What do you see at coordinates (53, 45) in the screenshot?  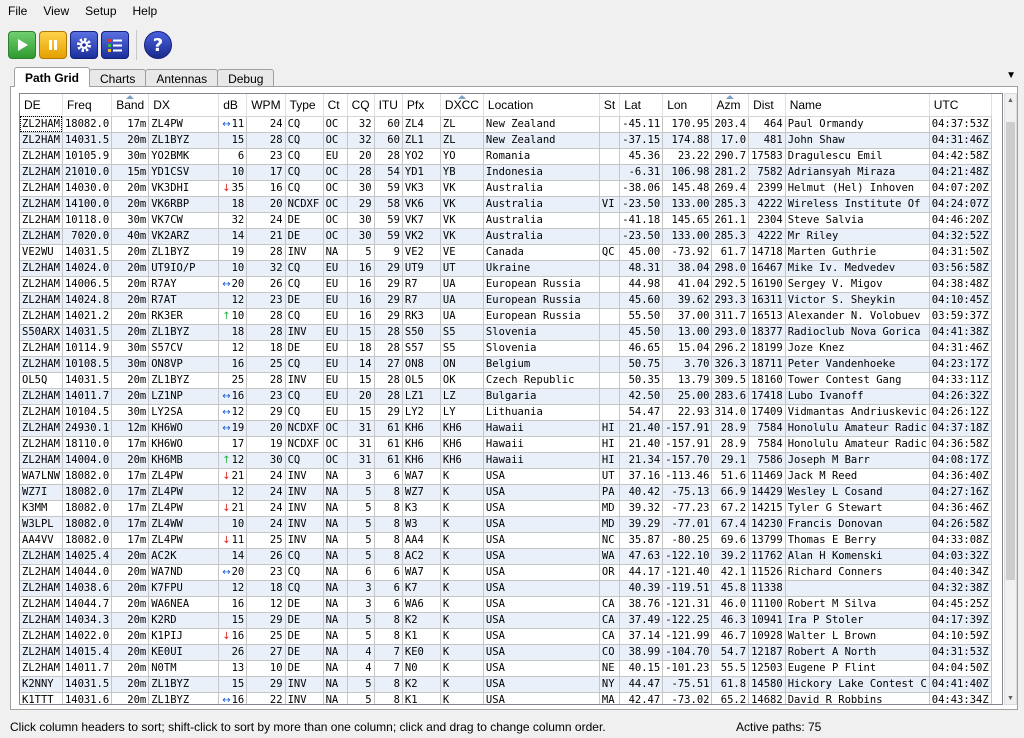 I see `pause-button` at bounding box center [53, 45].